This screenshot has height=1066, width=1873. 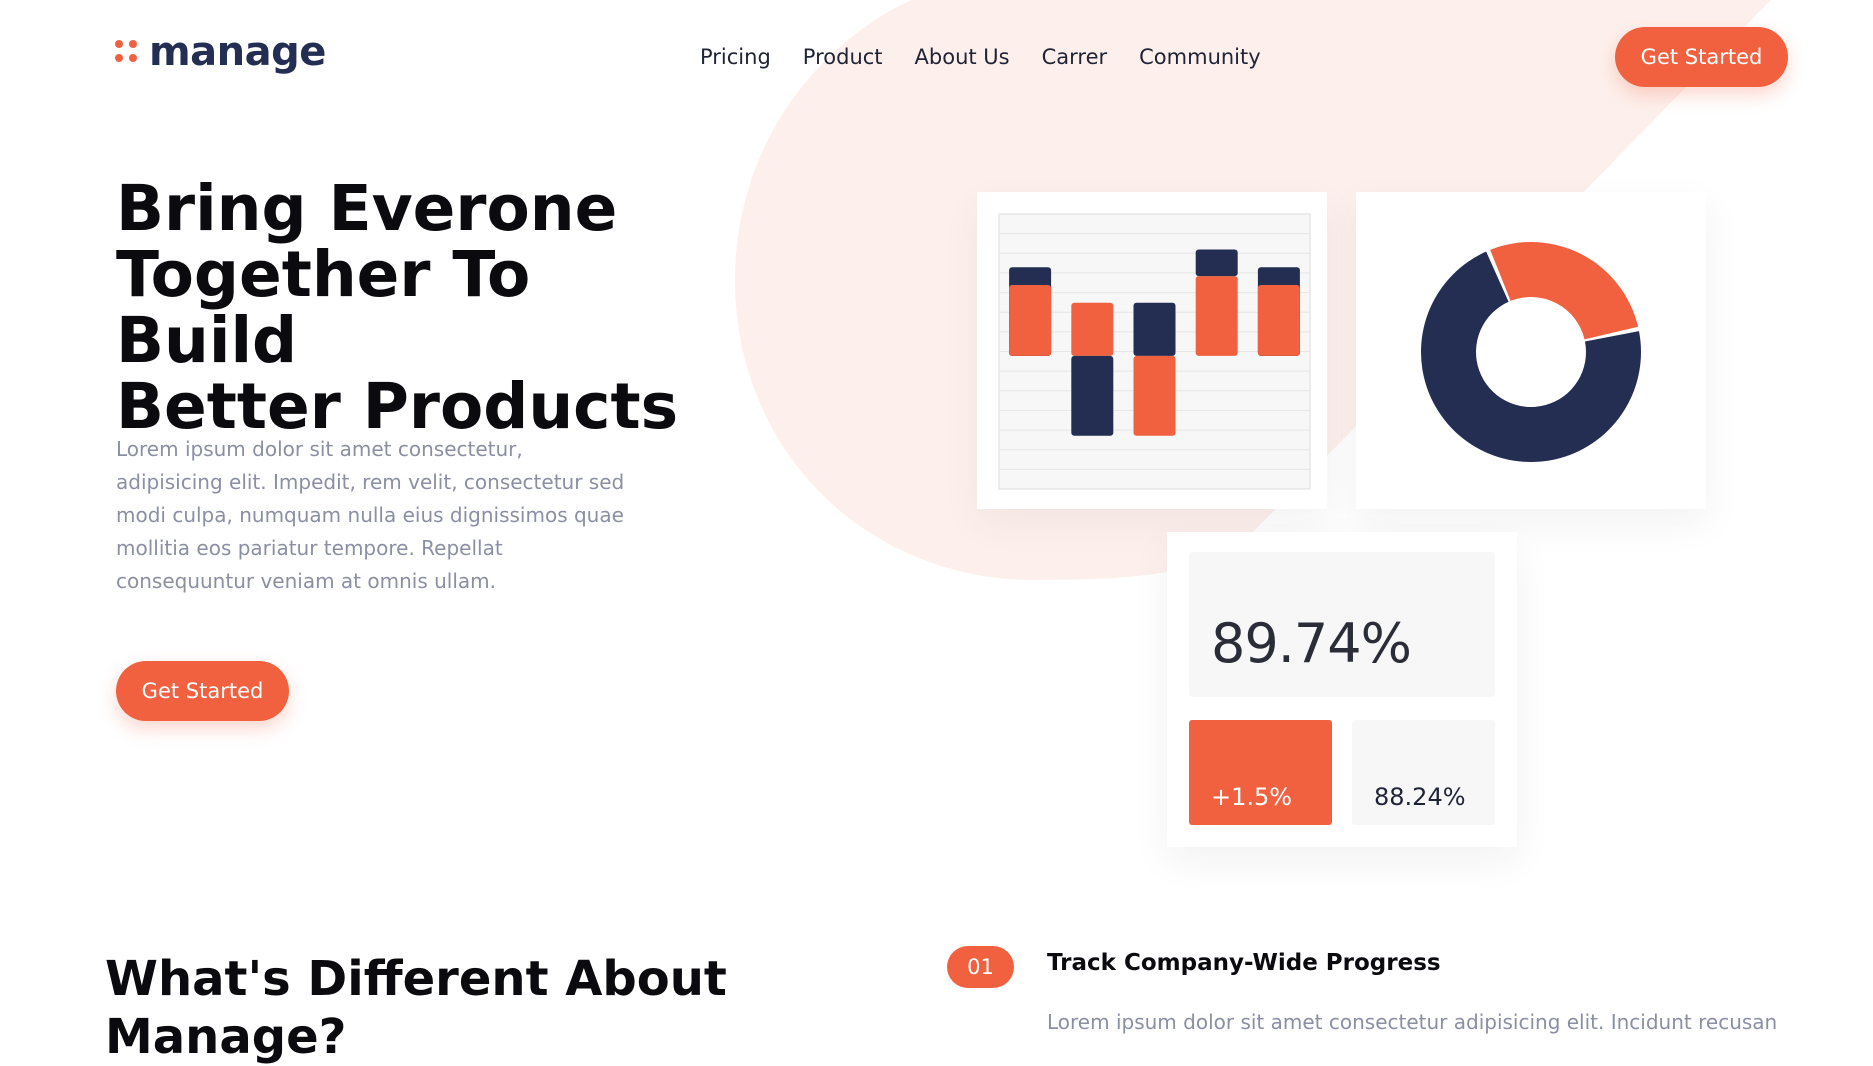 I want to click on stat-secondary-value: 88.24%, so click(x=1420, y=797).